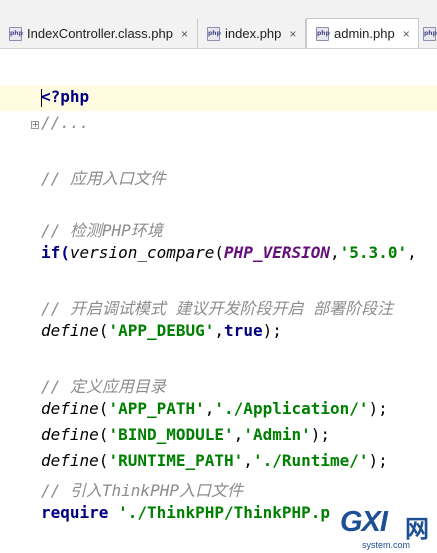  Describe the element at coordinates (364, 522) in the screenshot. I see `watermark-brand: GXI` at that location.